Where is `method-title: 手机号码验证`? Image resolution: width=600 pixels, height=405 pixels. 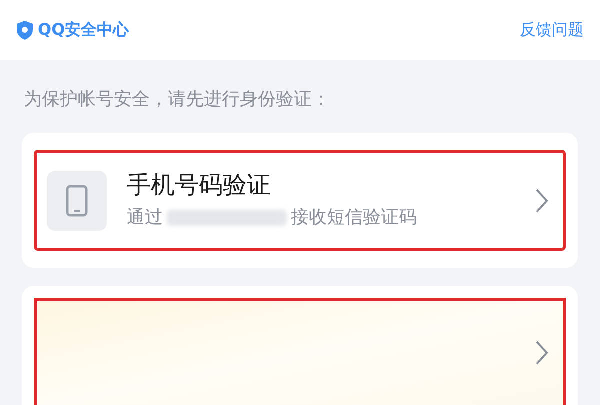 method-title: 手机号码验证 is located at coordinates (199, 185).